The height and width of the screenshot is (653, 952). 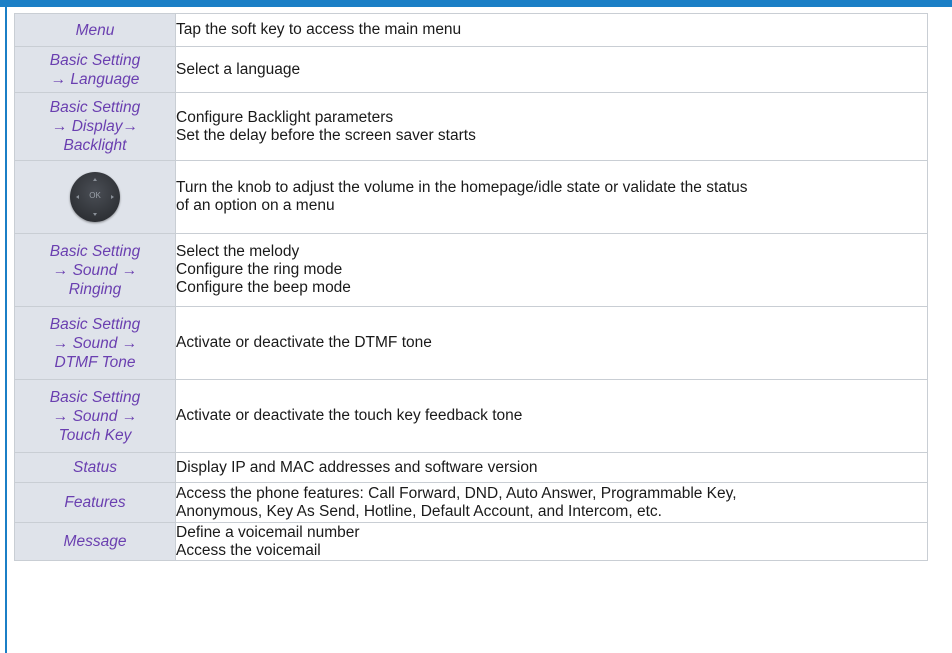 I want to click on description-text: Select the melody, so click(x=238, y=251).